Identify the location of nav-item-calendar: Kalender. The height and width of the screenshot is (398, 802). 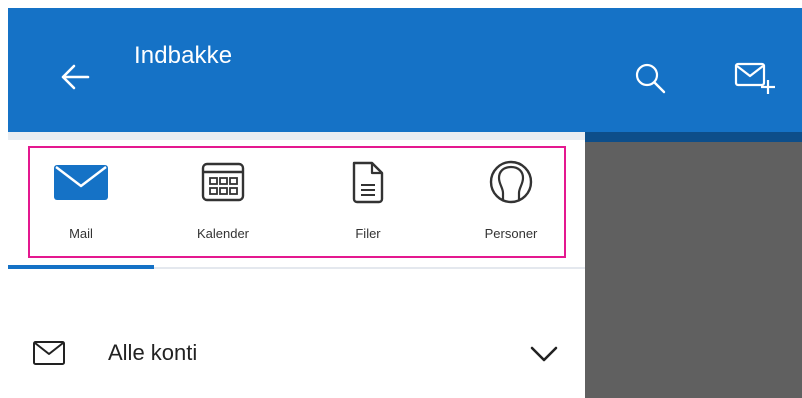
(223, 202).